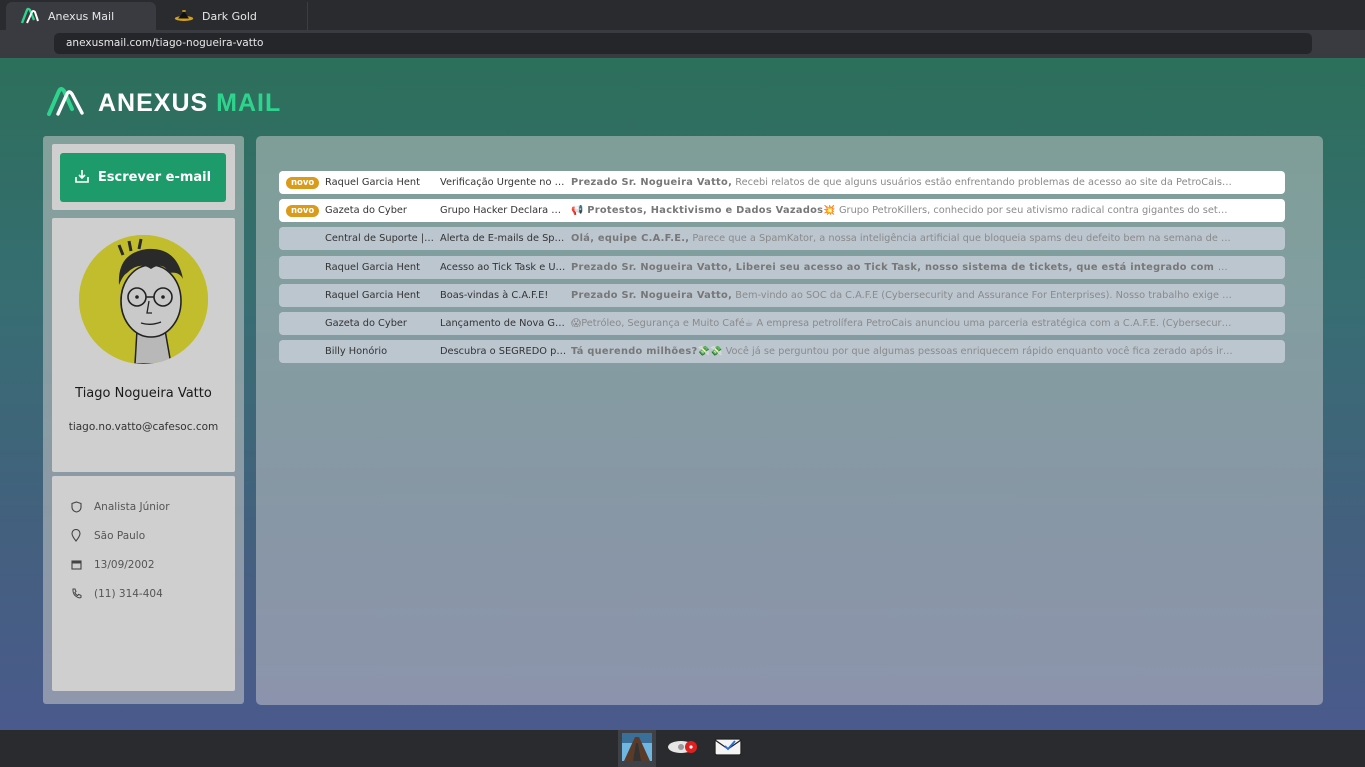 The width and height of the screenshot is (1365, 767). Describe the element at coordinates (184, 16) in the screenshot. I see `dark-gold-icon` at that location.